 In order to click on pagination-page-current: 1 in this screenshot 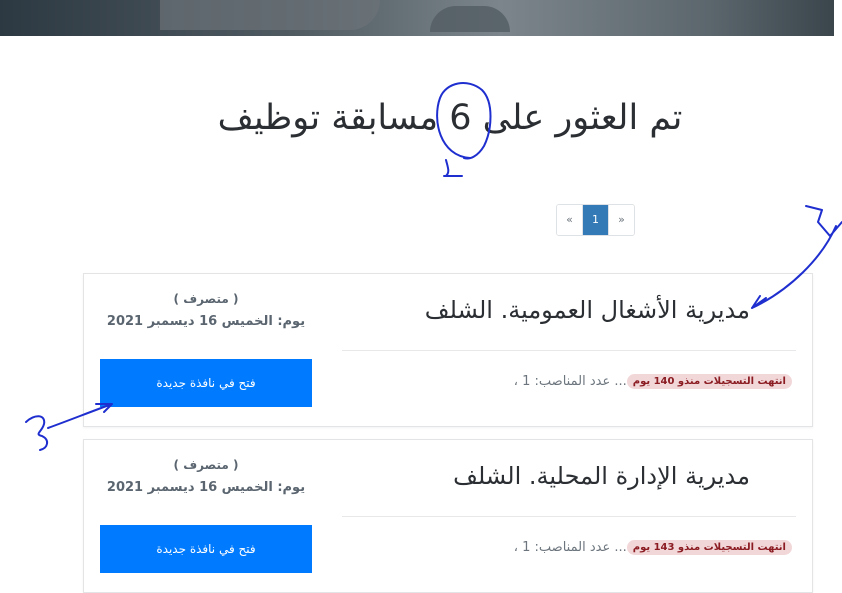, I will do `click(595, 220)`.